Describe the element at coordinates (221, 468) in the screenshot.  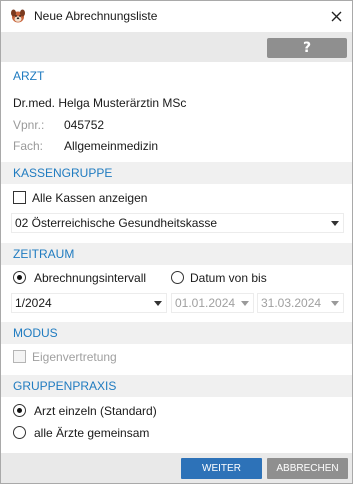
I see `next-button: WEITER` at that location.